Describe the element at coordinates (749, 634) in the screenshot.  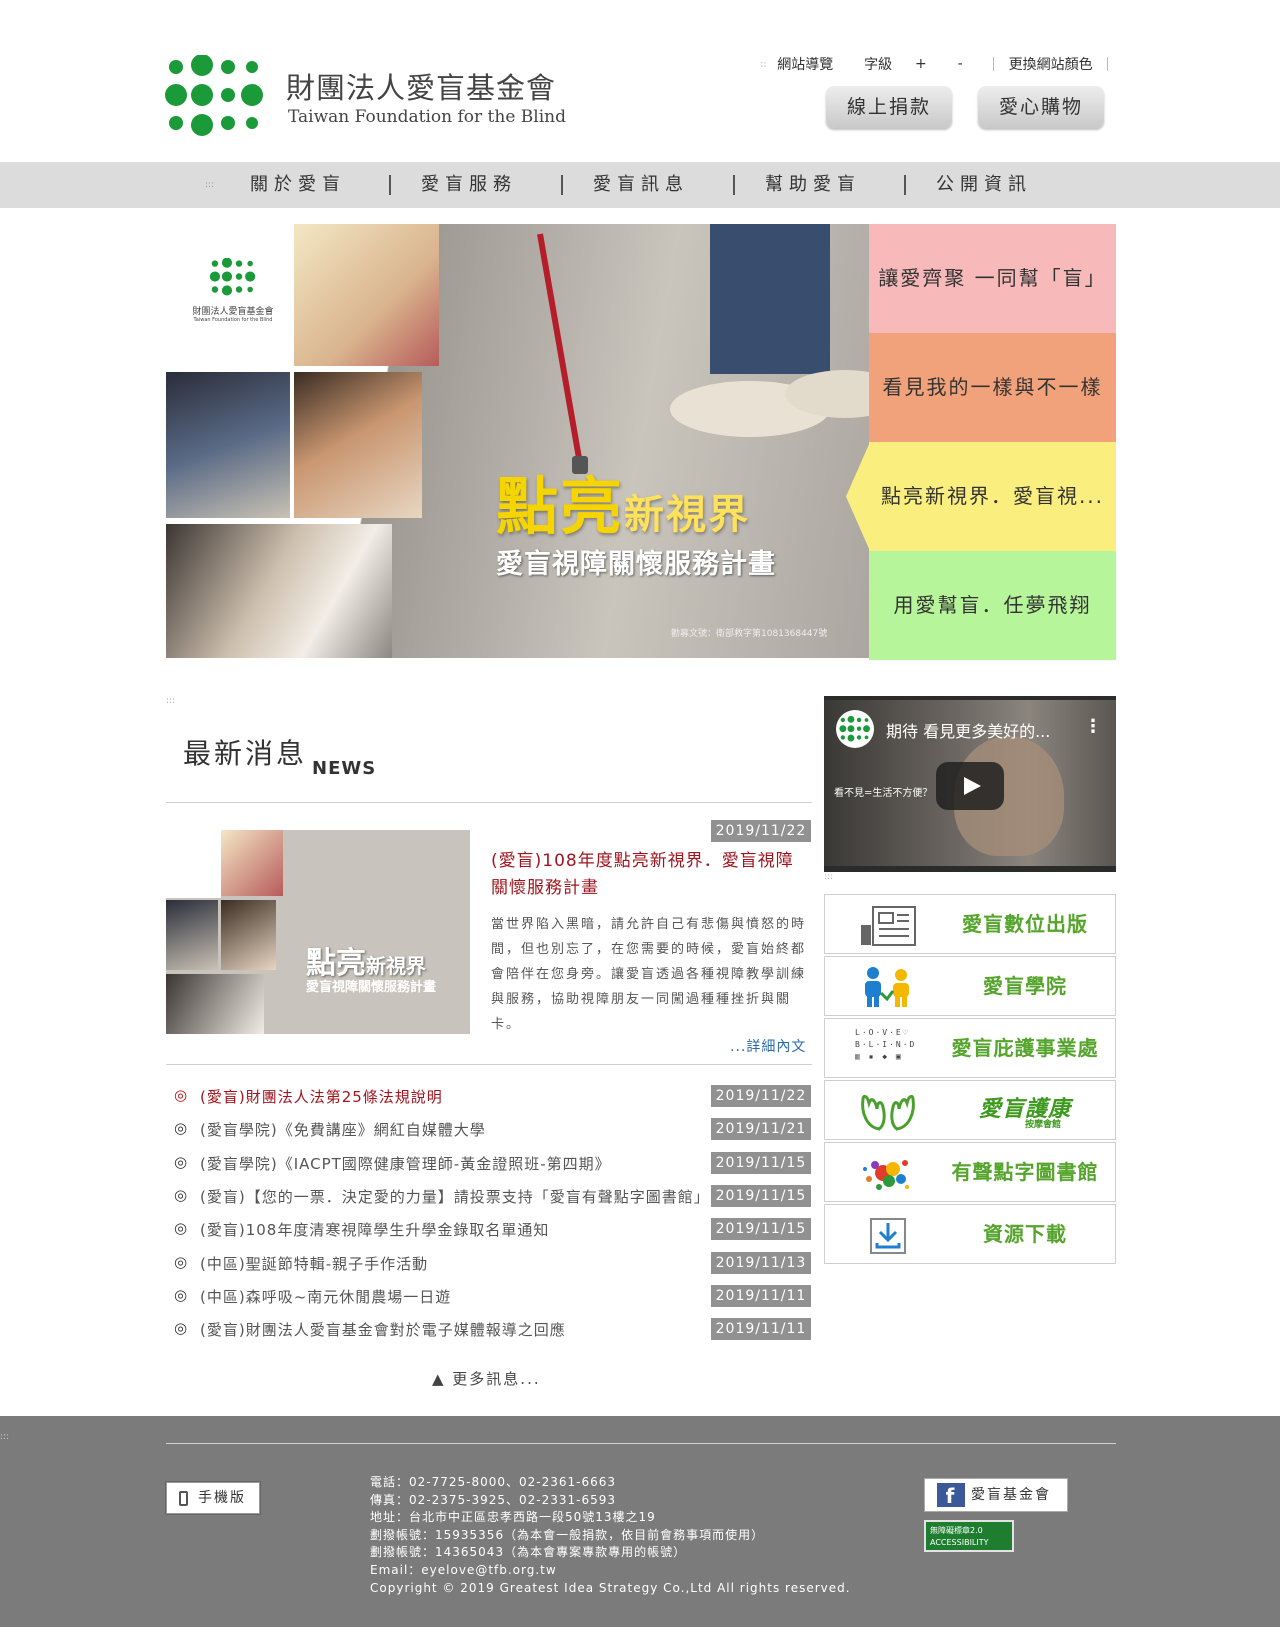
I see `banner-permit-text: 勸募文號：衛部救字第1081368447號` at that location.